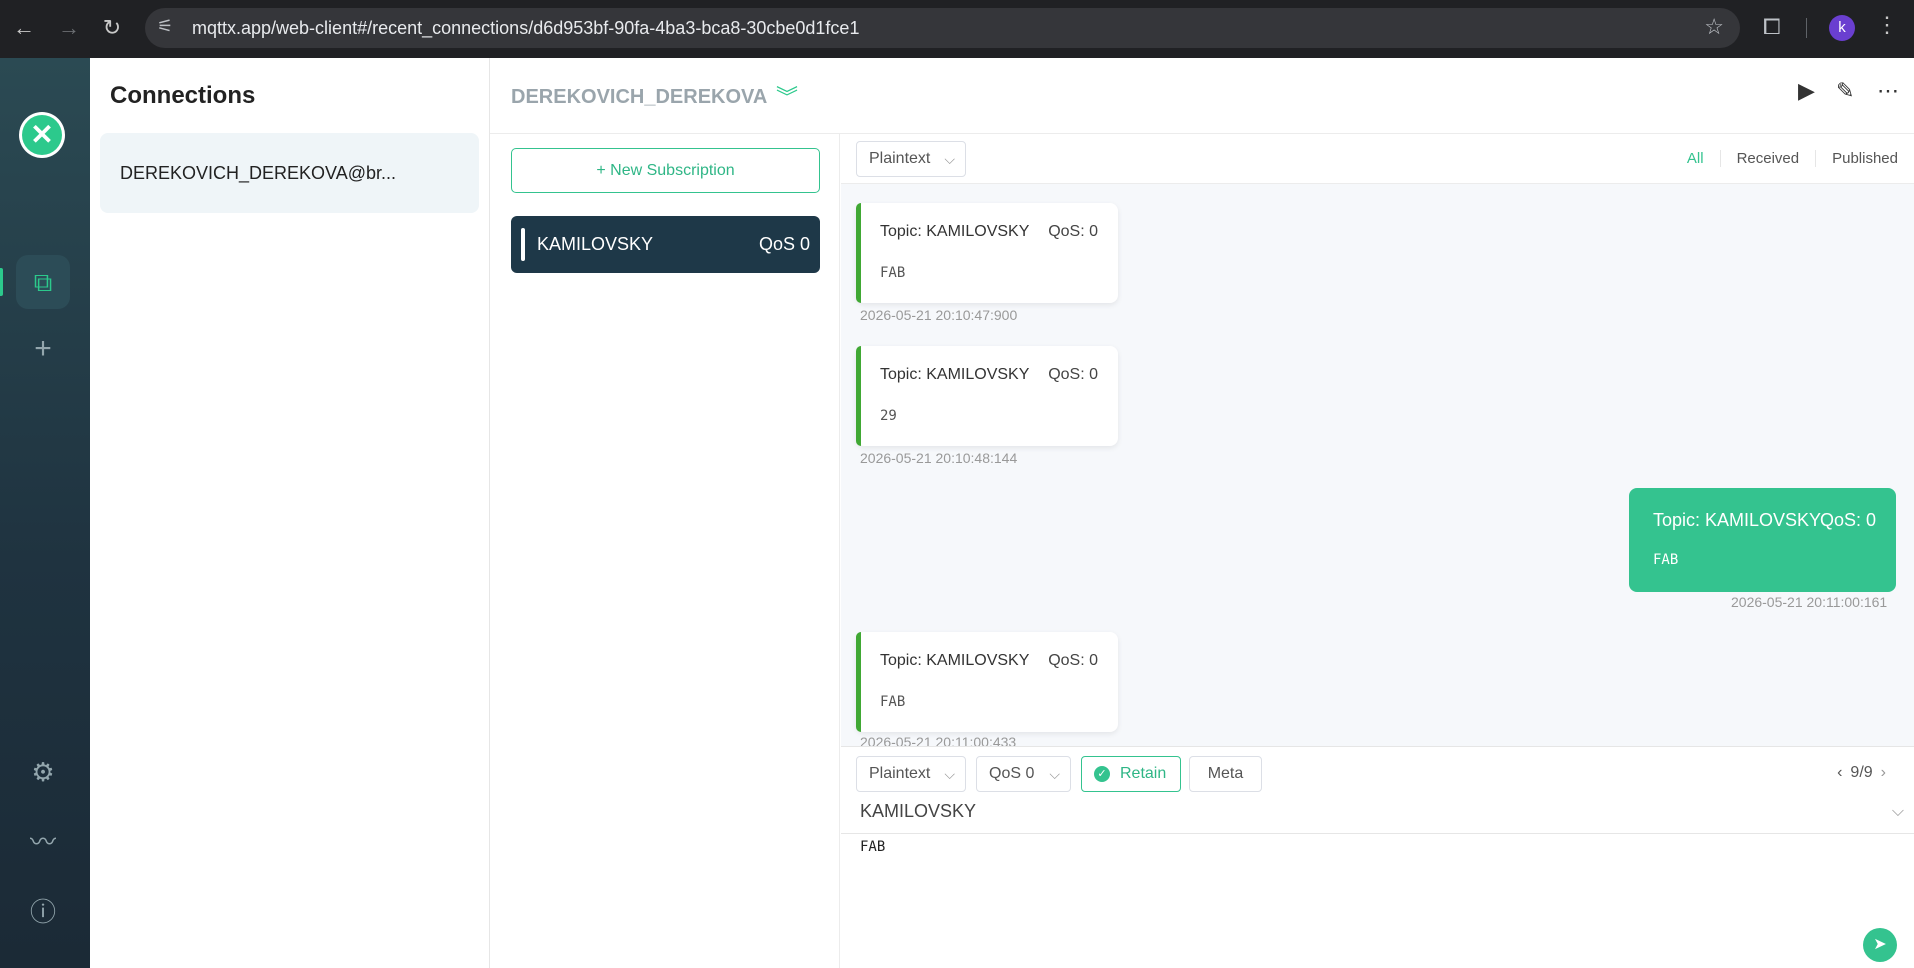 The width and height of the screenshot is (1914, 968). Describe the element at coordinates (112, 28) in the screenshot. I see `reload-icon: ↻` at that location.